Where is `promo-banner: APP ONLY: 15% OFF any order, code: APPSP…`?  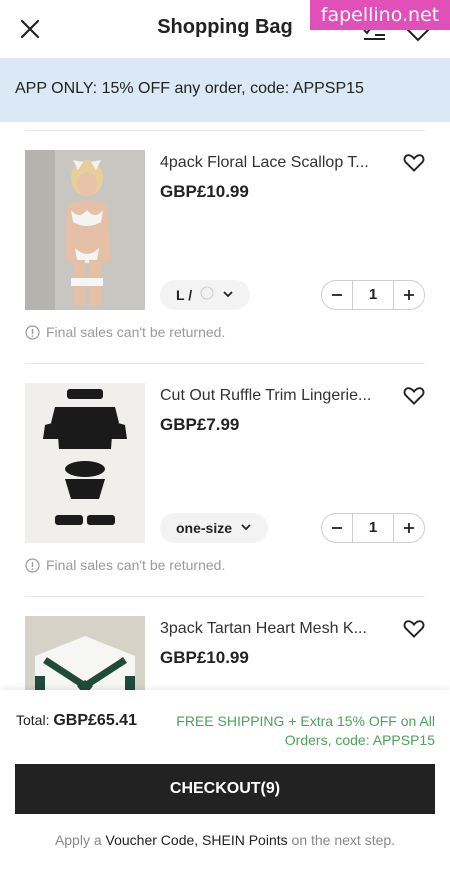
promo-banner: APP ONLY: 15% OFF any order, code: APPSP… is located at coordinates (225, 90).